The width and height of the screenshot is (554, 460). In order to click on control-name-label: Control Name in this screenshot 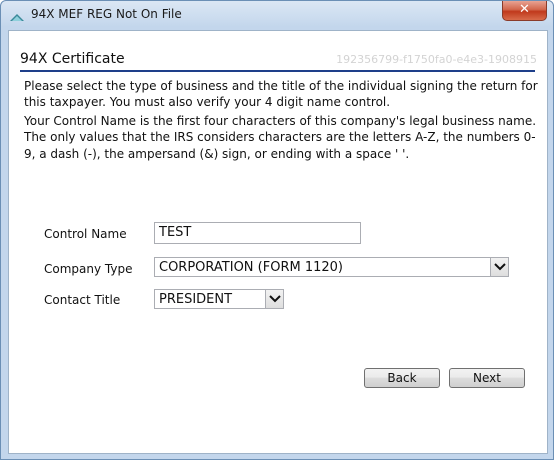, I will do `click(85, 234)`.